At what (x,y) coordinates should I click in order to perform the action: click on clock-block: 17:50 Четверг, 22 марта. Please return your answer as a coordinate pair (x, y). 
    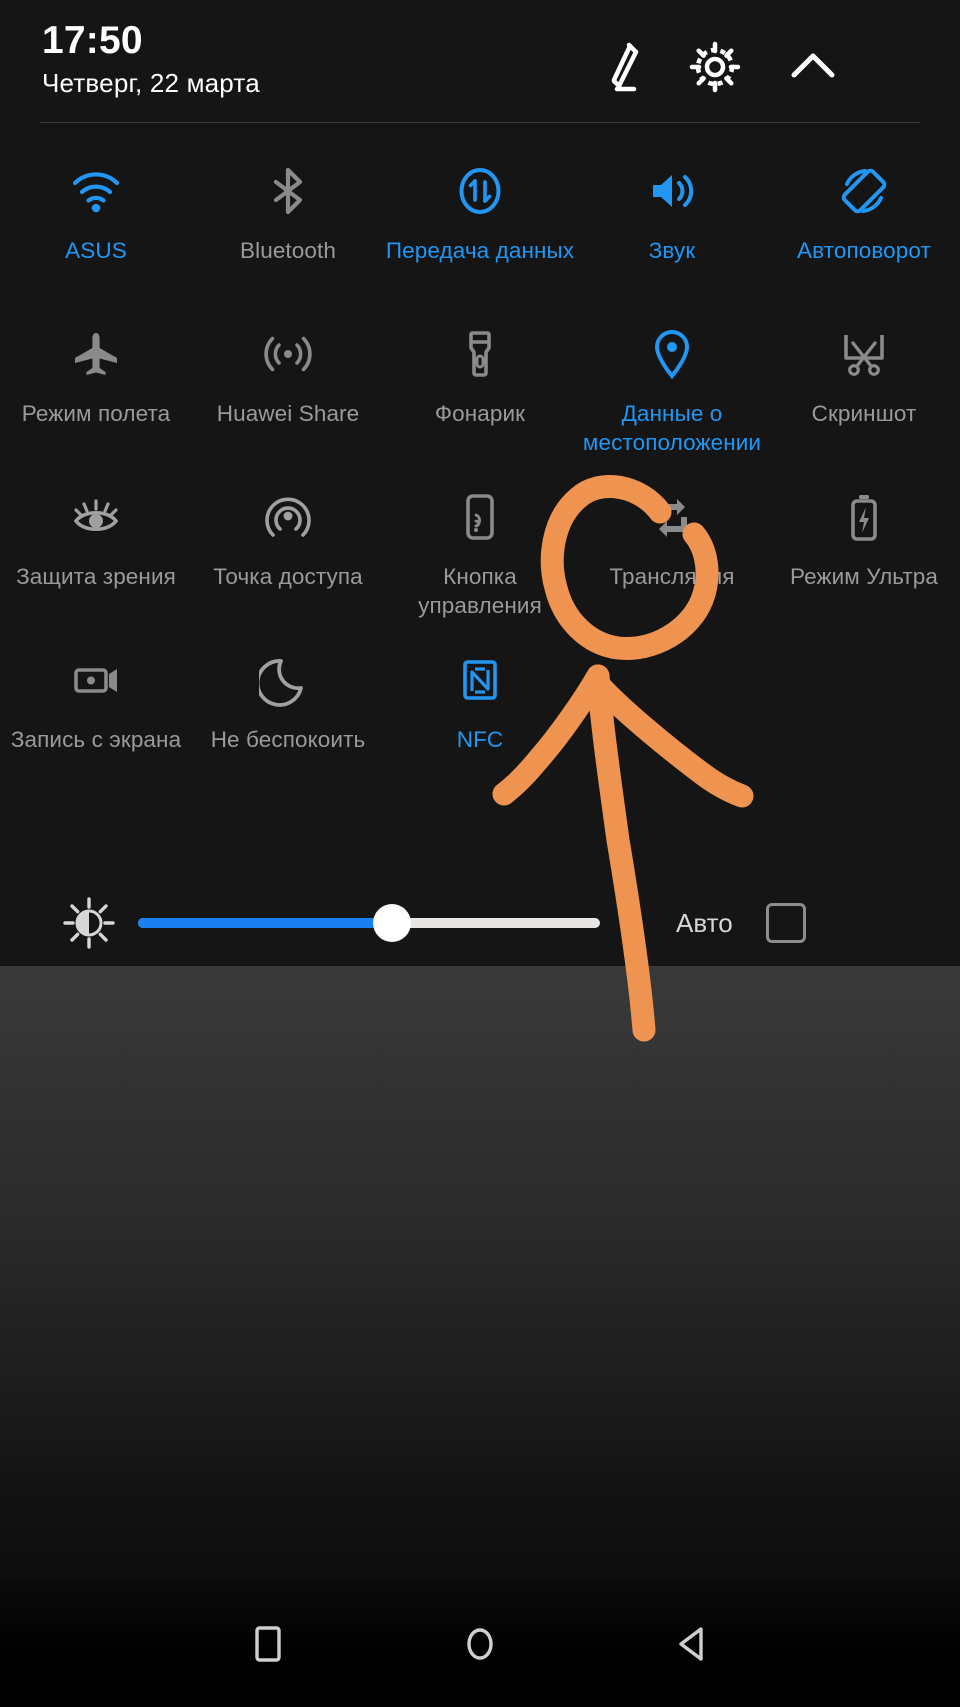
    Looking at the image, I should click on (151, 60).